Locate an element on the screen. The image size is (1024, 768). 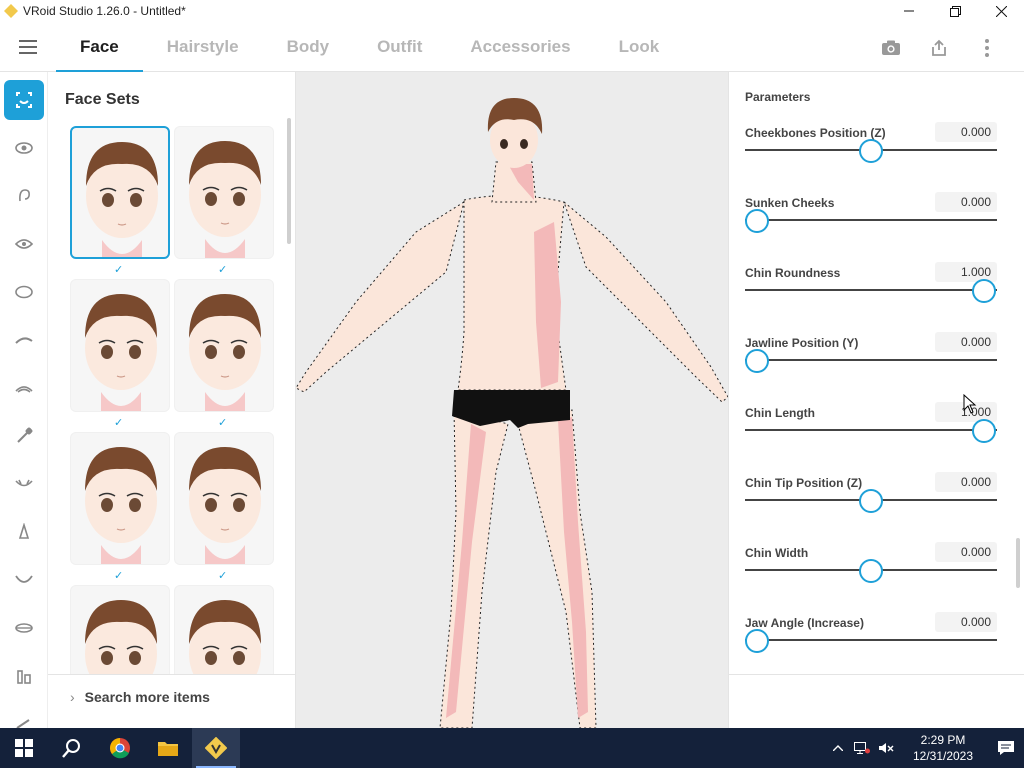
parameter-row: Chin Roundness 1.000 is located at coordinates (871, 294).